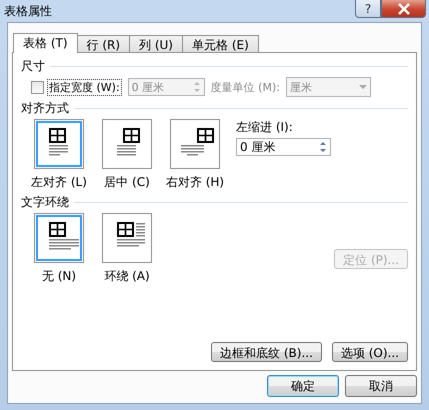  I want to click on tab: 表格 (T), so click(45, 43).